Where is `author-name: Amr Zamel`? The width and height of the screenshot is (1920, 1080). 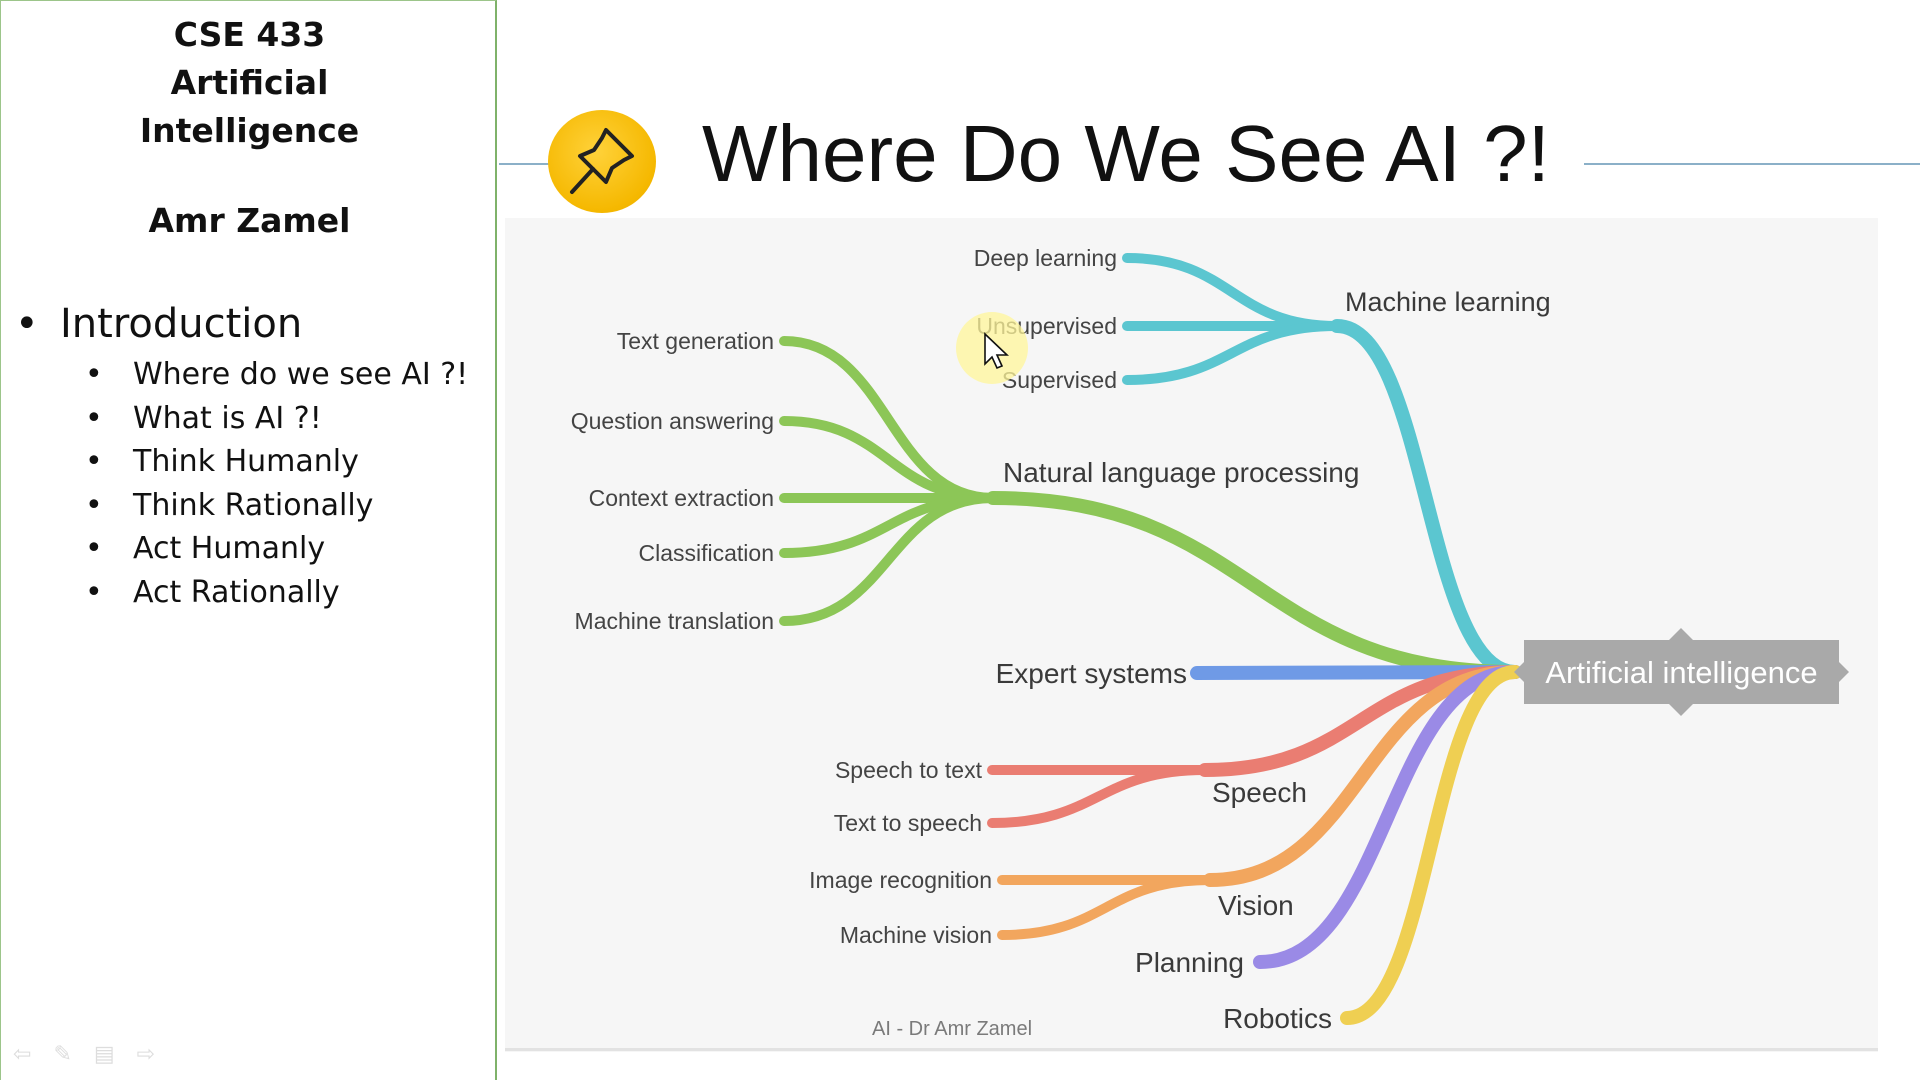
author-name: Amr Zamel is located at coordinates (249, 220).